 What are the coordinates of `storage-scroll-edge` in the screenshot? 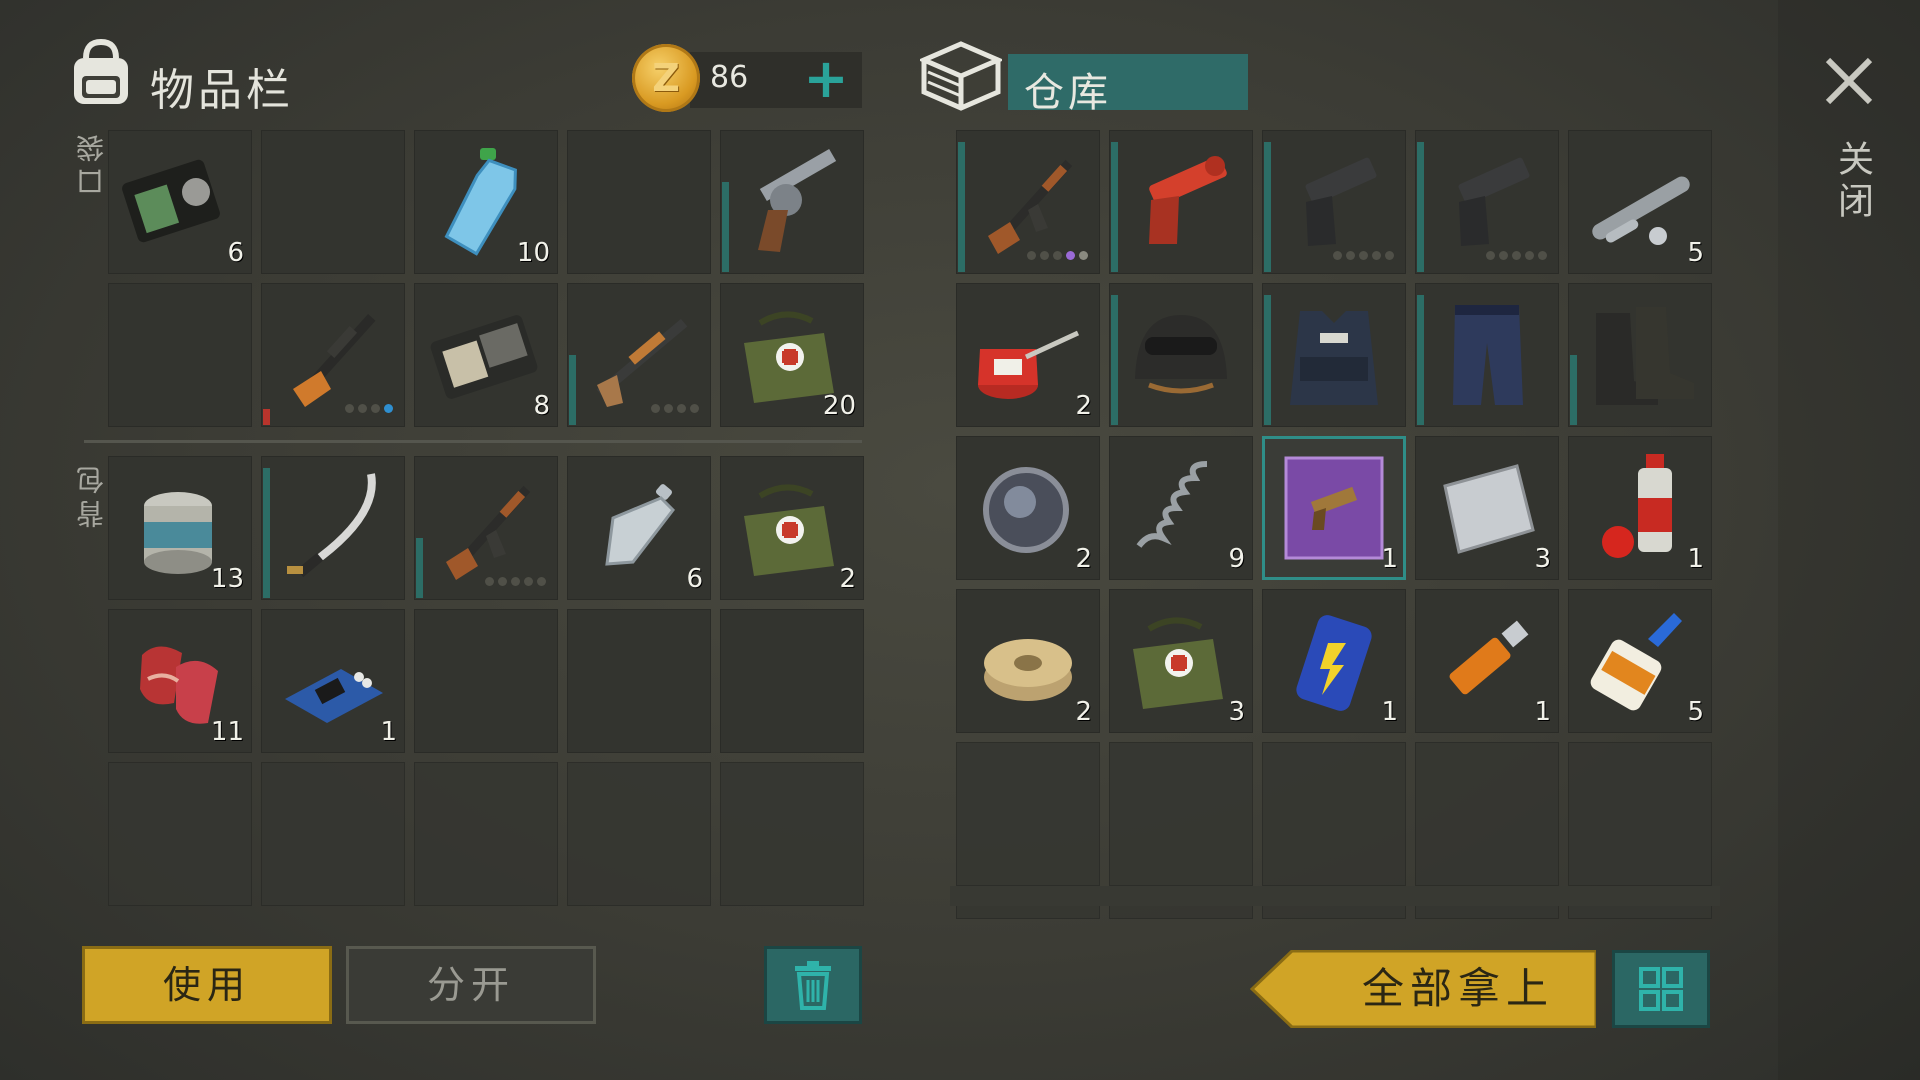 It's located at (1335, 896).